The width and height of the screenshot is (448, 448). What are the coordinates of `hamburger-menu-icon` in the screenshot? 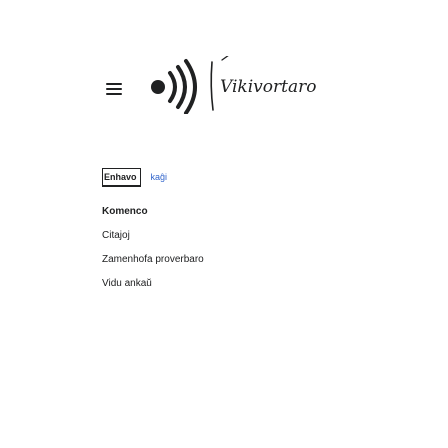 It's located at (114, 89).